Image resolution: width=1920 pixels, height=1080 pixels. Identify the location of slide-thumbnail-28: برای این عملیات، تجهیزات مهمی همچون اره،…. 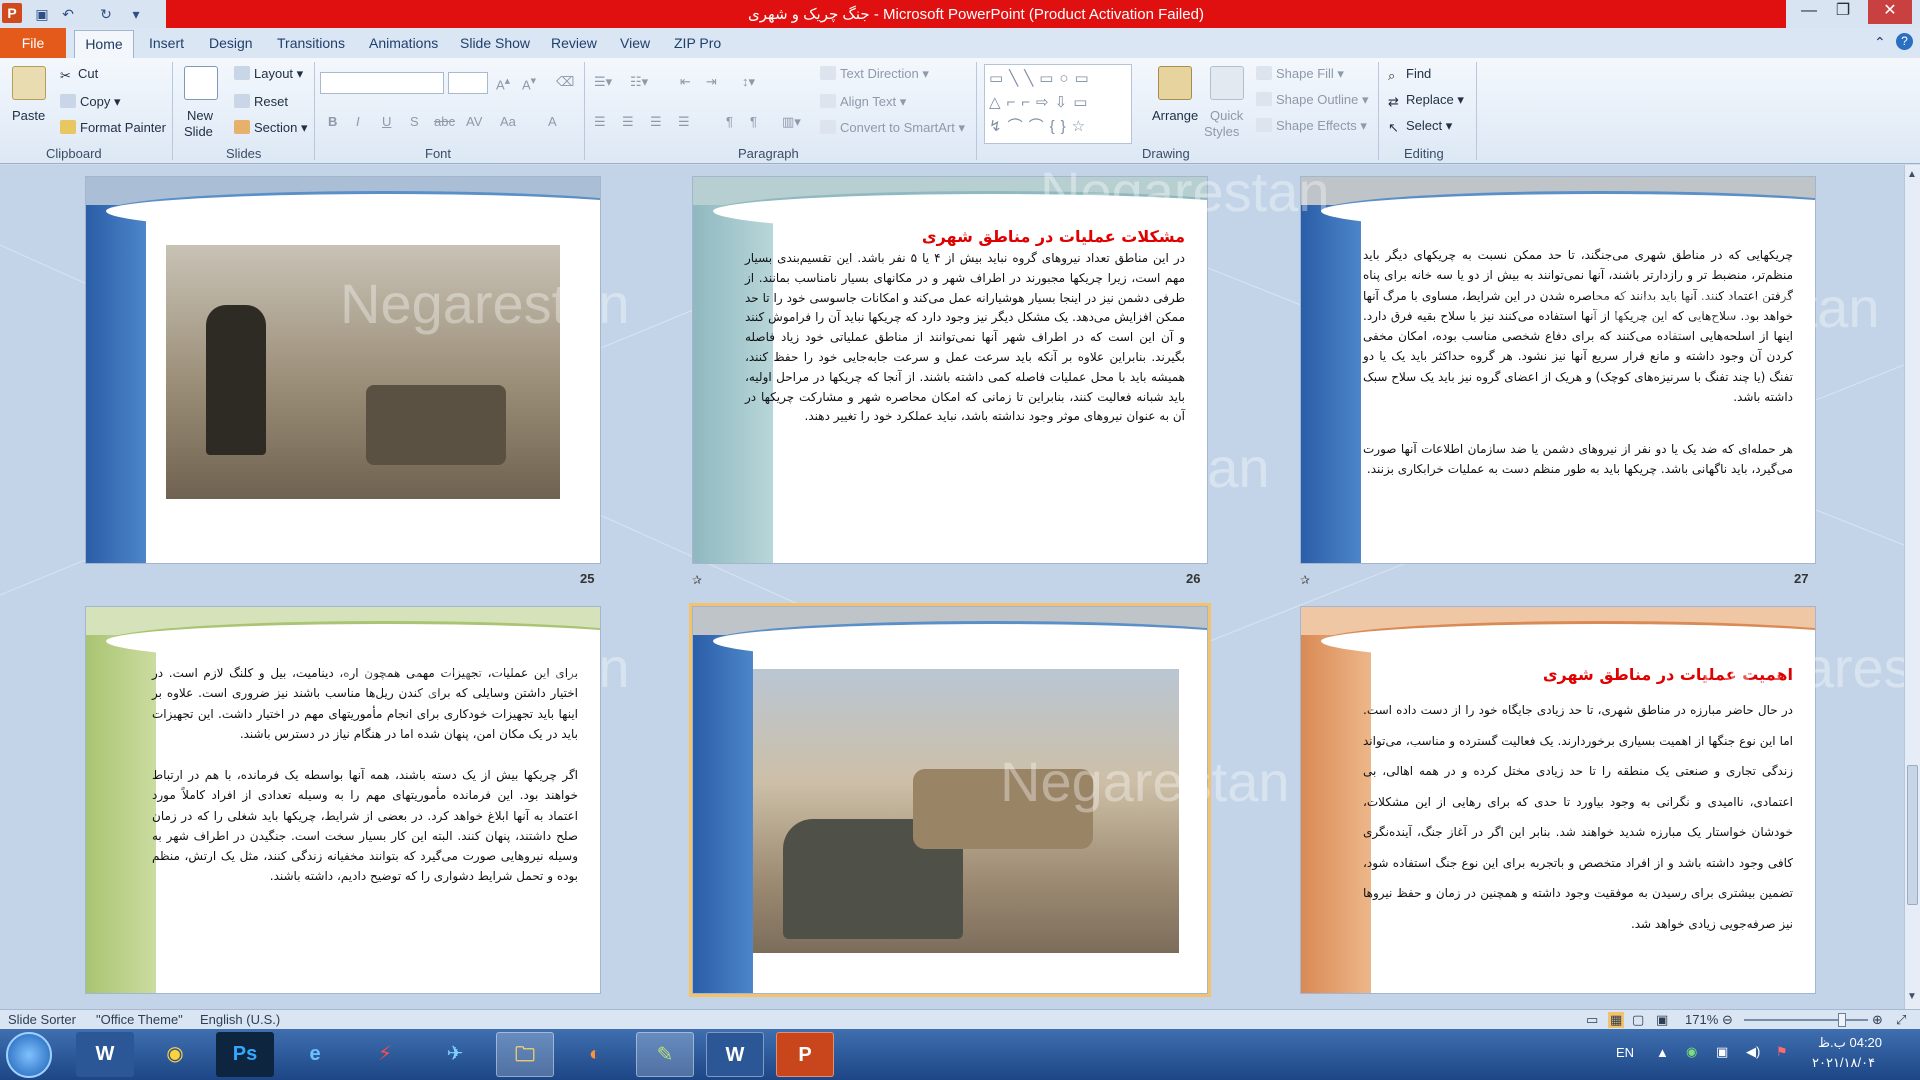
(343, 800).